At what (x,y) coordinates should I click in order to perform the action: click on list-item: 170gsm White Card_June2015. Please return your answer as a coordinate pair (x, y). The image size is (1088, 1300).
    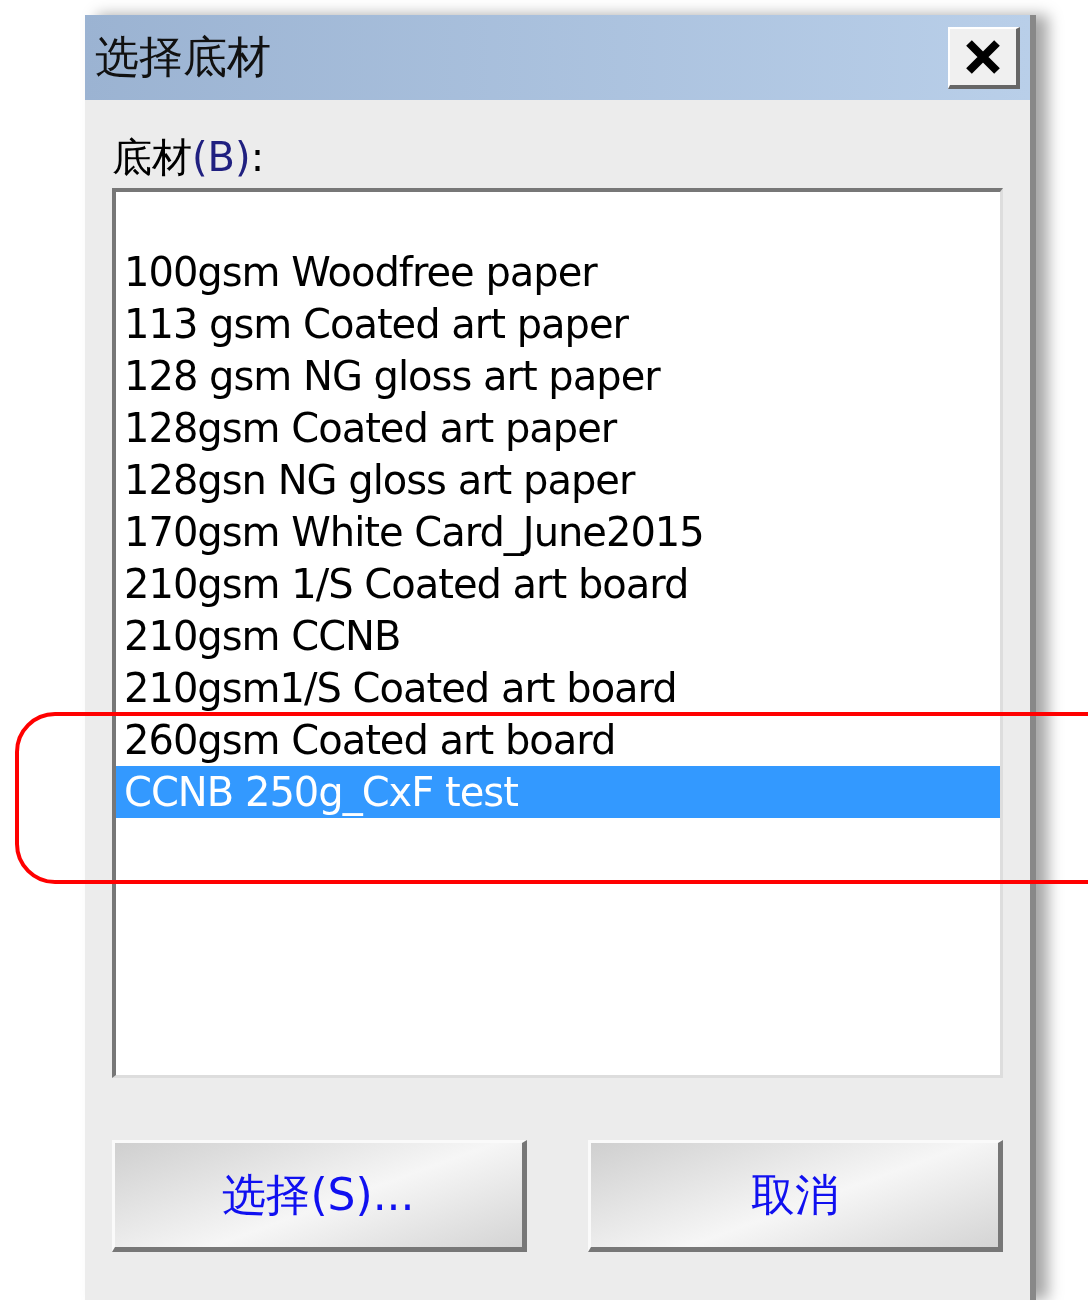
    Looking at the image, I should click on (558, 532).